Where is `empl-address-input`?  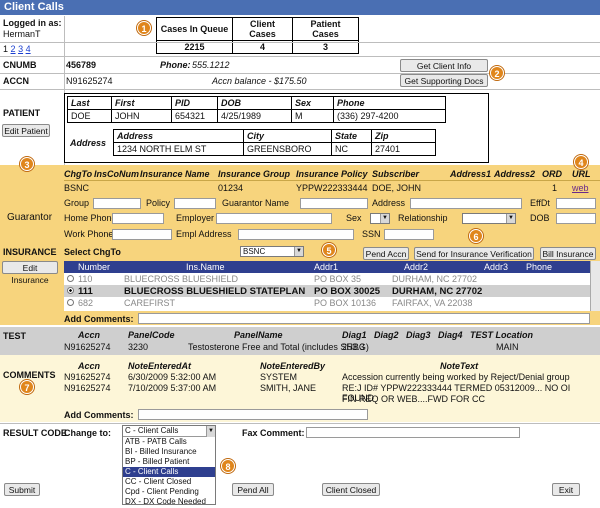
empl-address-input is located at coordinates (296, 234).